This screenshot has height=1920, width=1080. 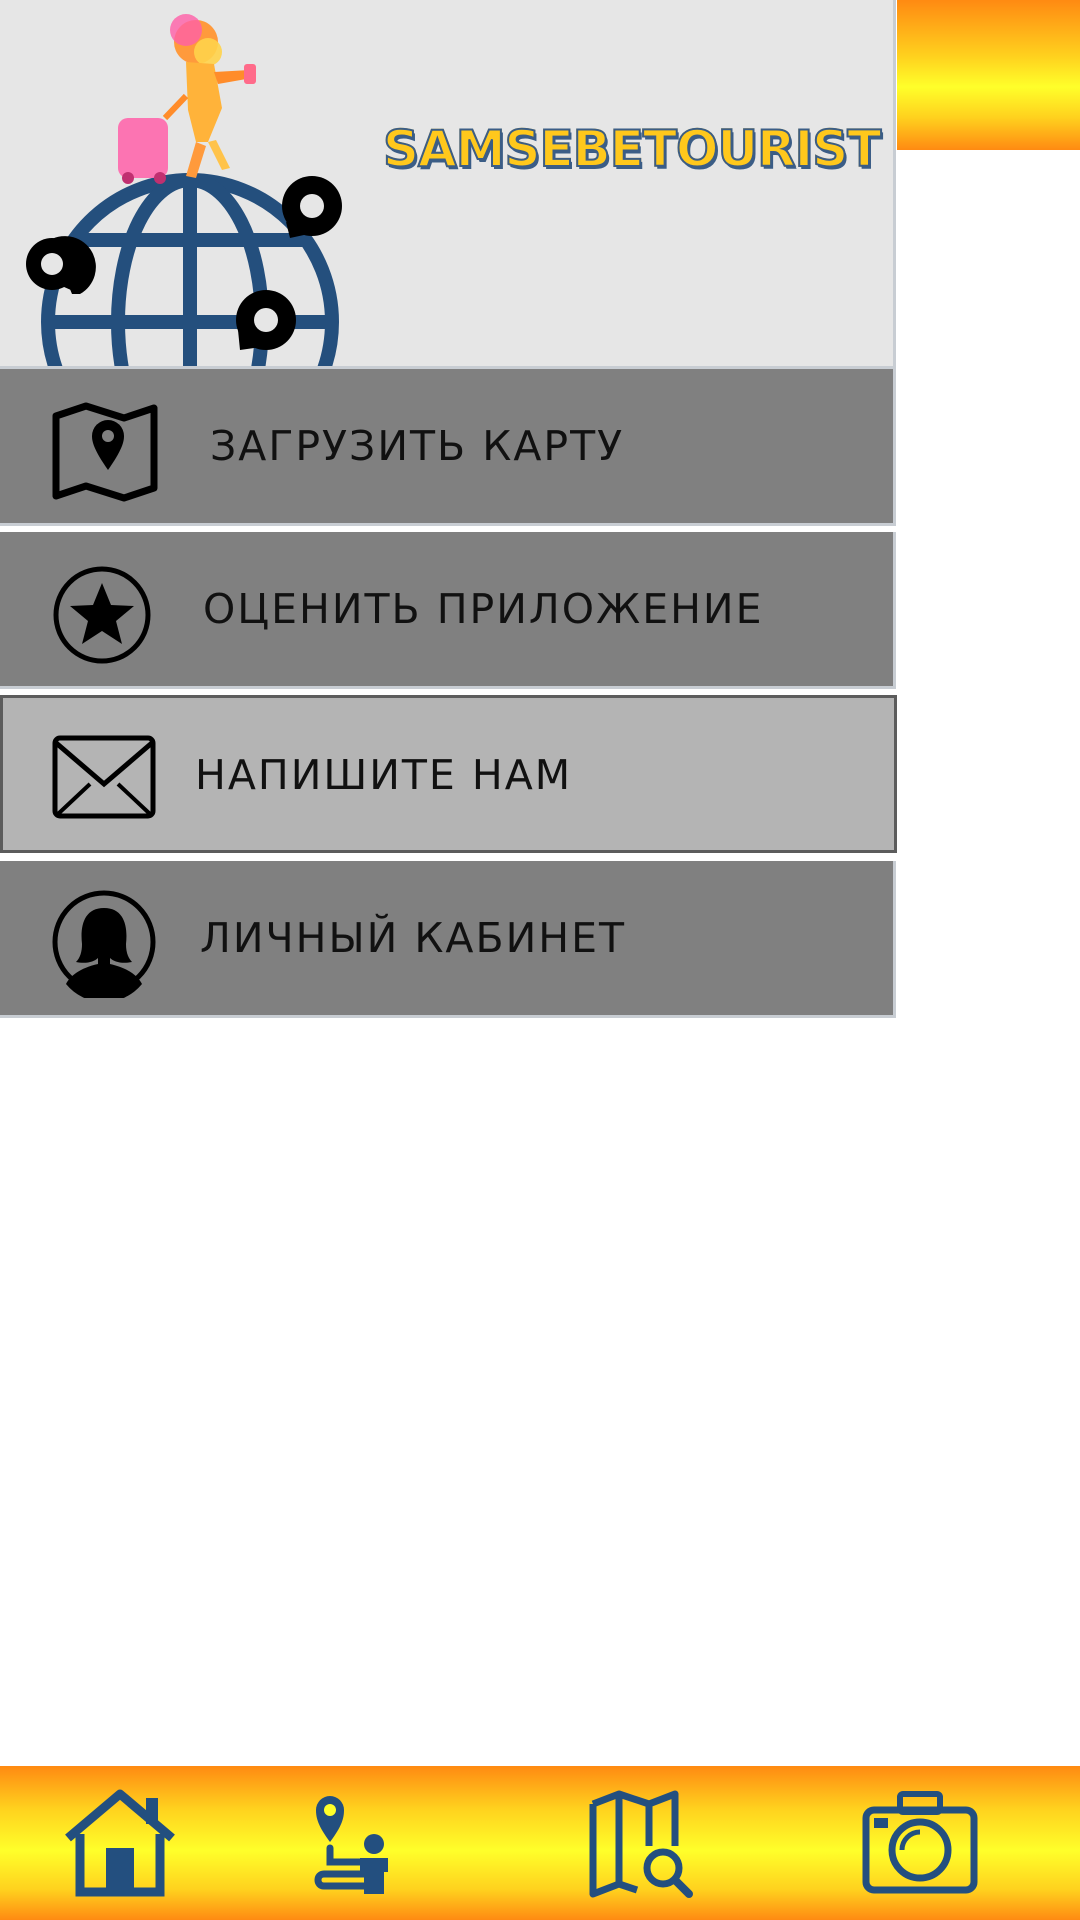 What do you see at coordinates (632, 149) in the screenshot?
I see `brand-title: SAMSEBETOURIST` at bounding box center [632, 149].